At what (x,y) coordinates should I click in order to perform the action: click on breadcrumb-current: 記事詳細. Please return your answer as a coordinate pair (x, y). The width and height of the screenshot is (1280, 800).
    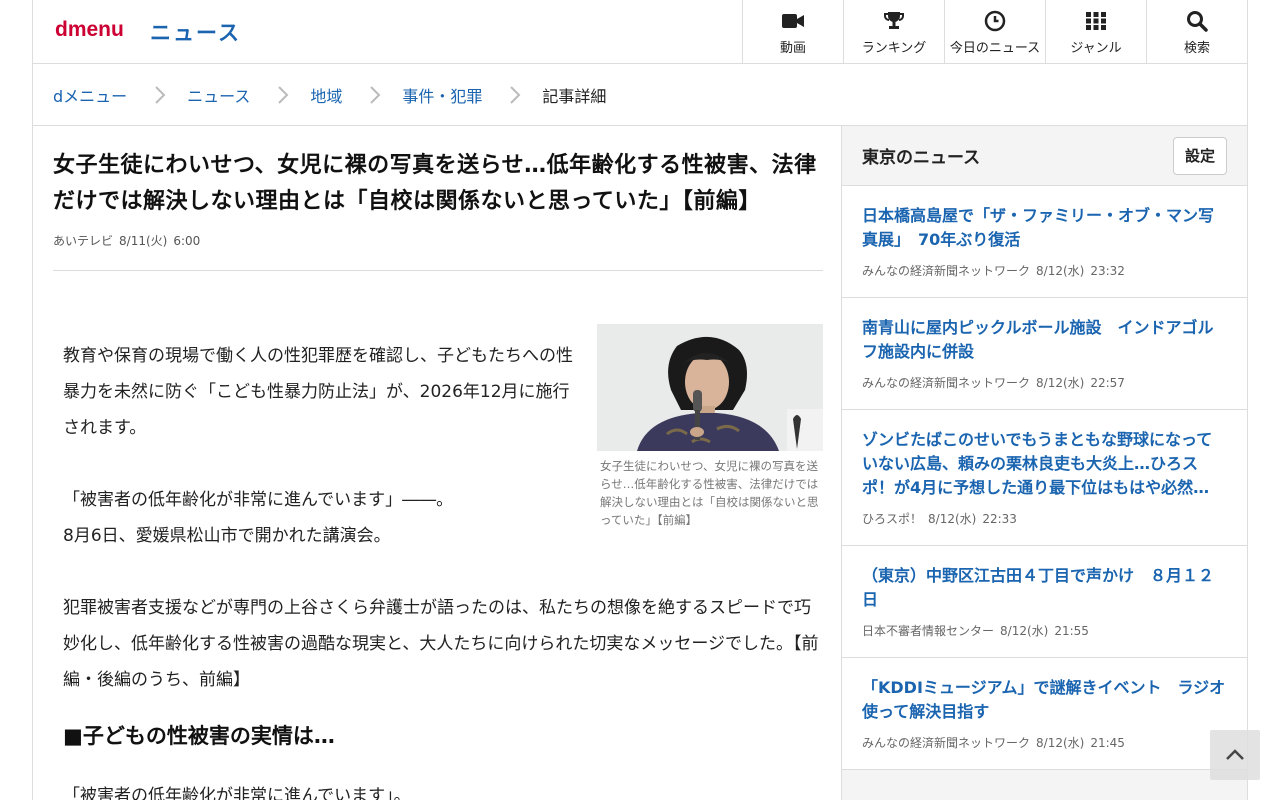
    Looking at the image, I should click on (574, 96).